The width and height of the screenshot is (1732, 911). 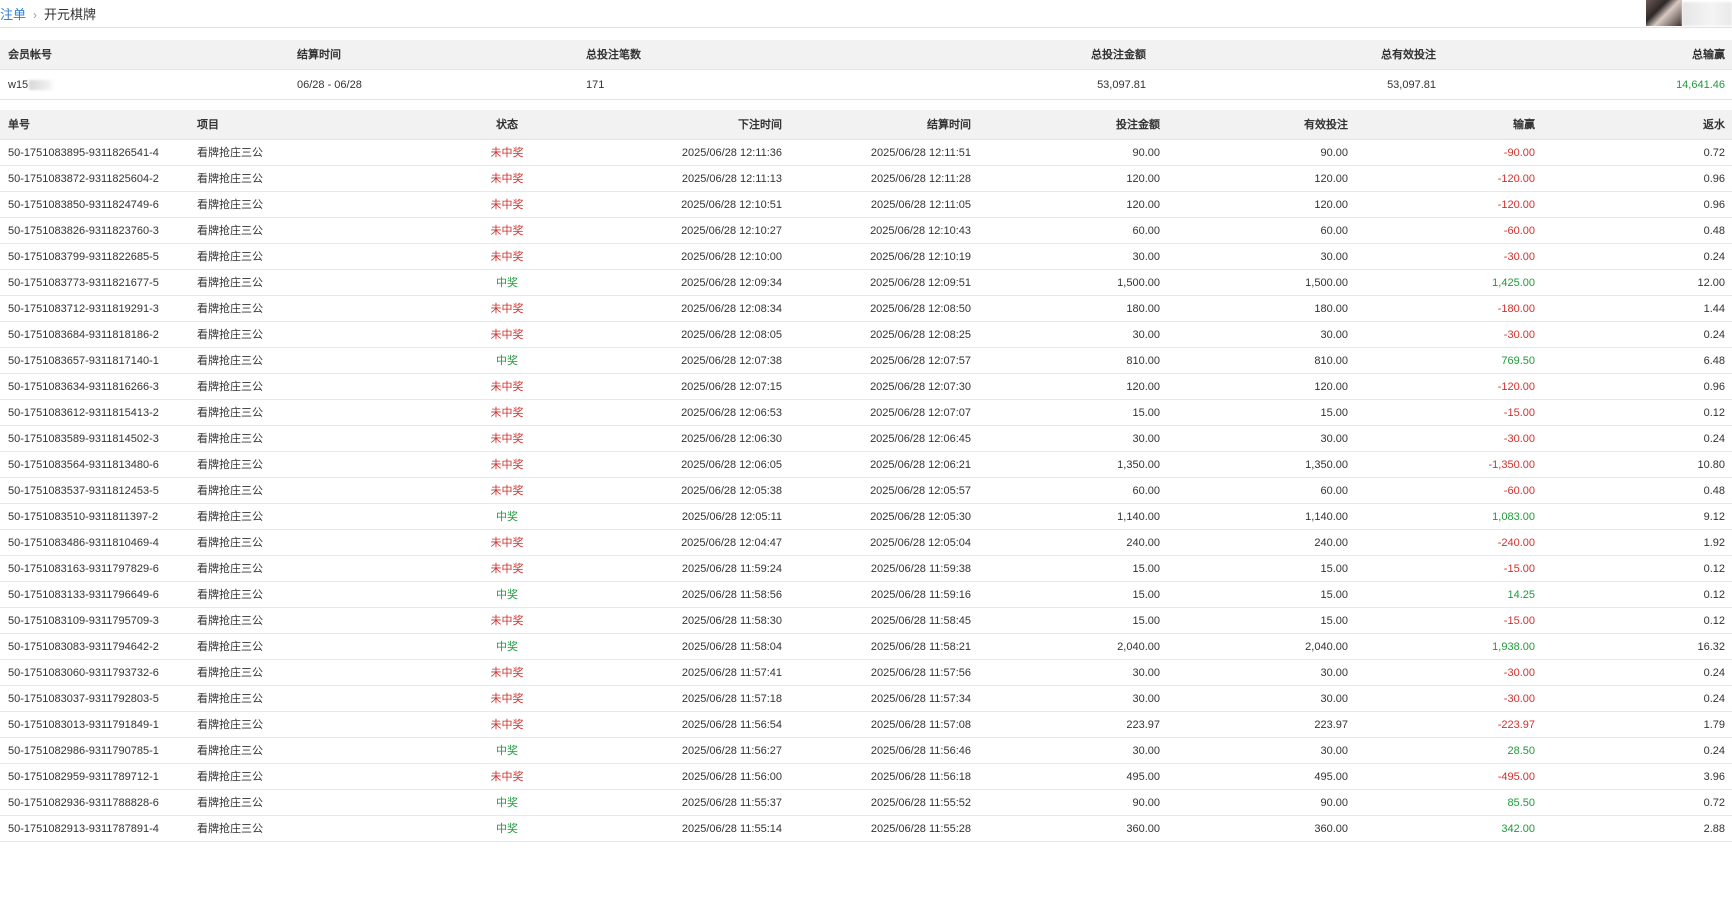 I want to click on header-bet-time: 下注时间, so click(x=760, y=125).